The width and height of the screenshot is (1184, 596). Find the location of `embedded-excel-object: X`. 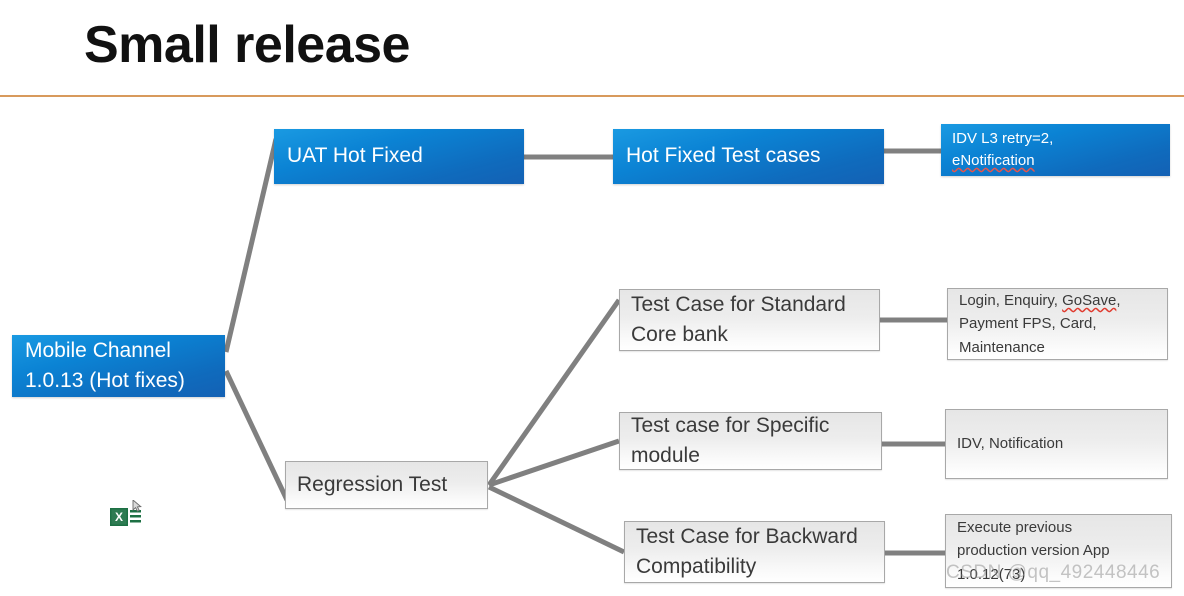

embedded-excel-object: X is located at coordinates (128, 514).